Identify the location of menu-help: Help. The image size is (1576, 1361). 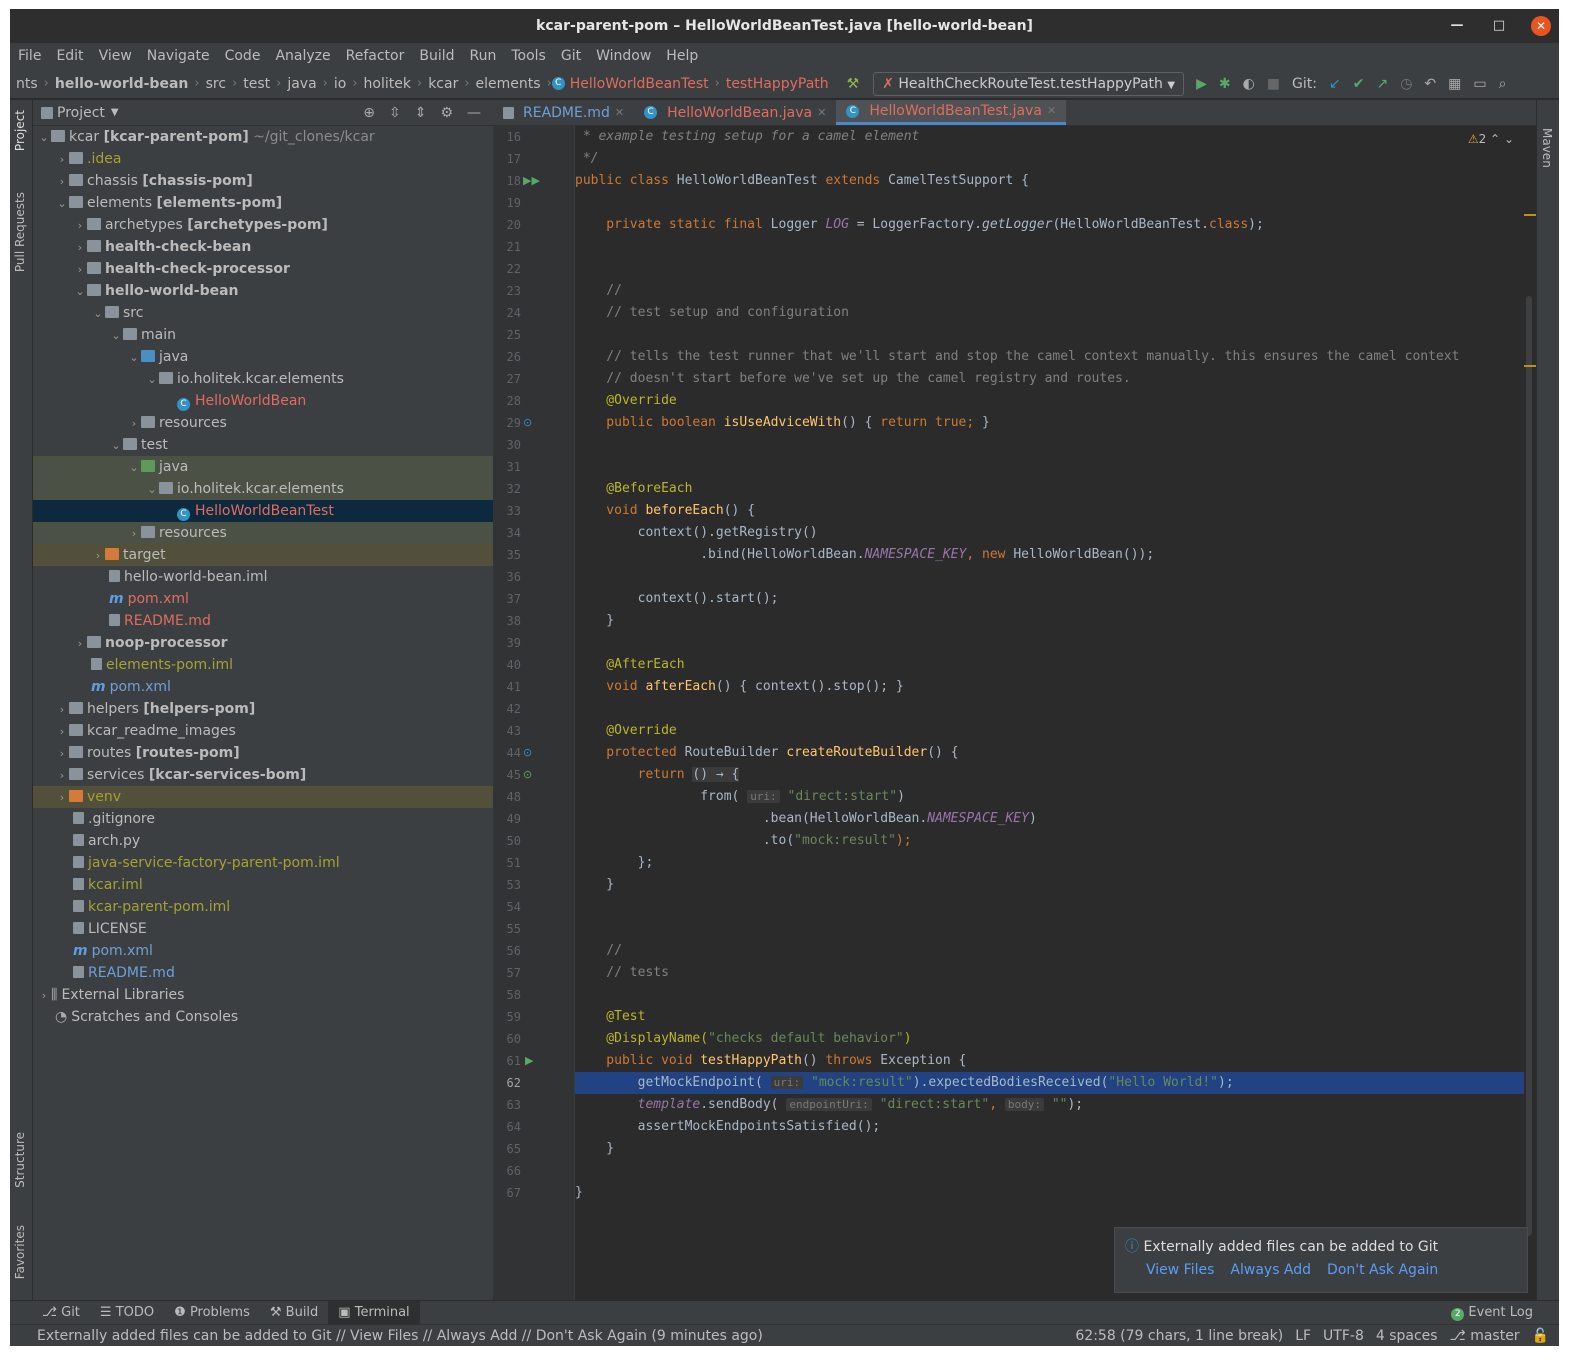
(682, 56).